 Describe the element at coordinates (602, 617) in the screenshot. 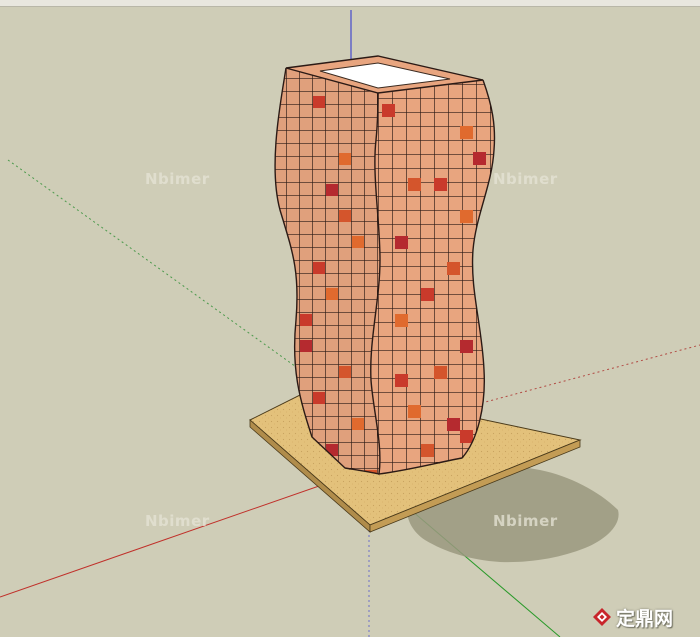

I see `diamond-logo-icon` at that location.